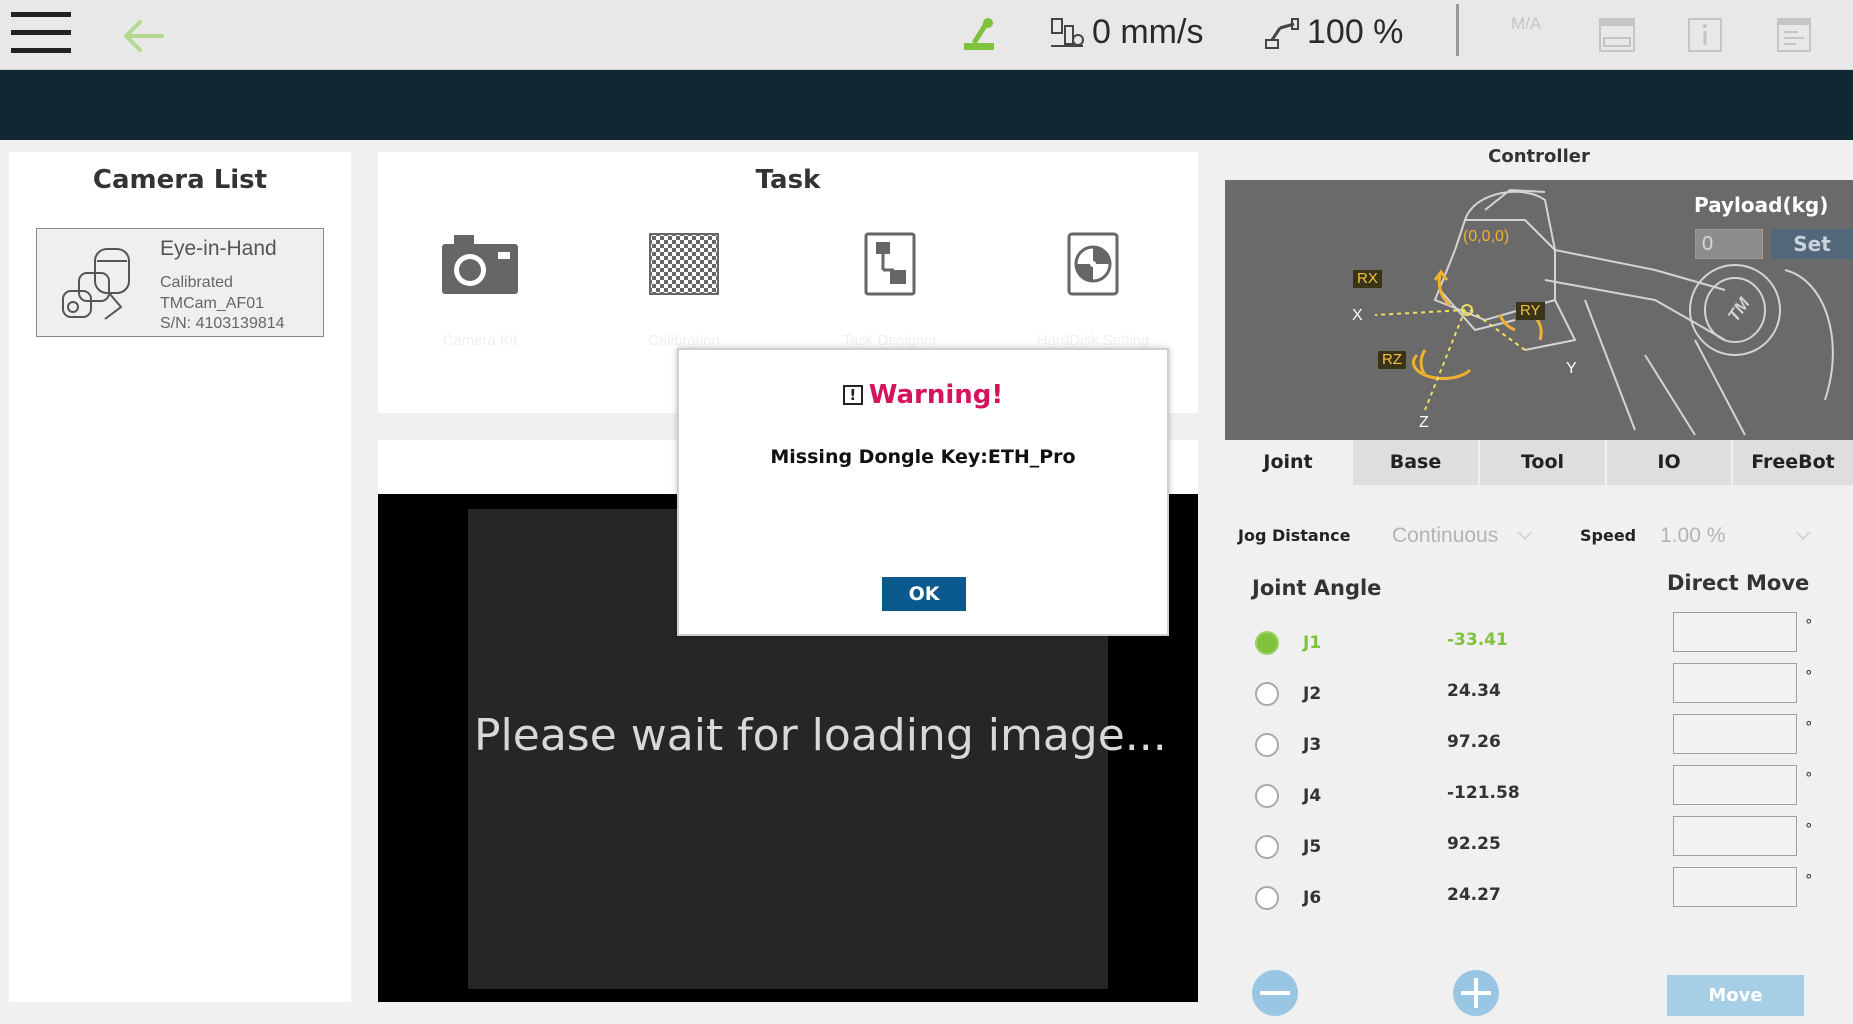 This screenshot has height=1024, width=1853. I want to click on ok-button: OK, so click(924, 594).